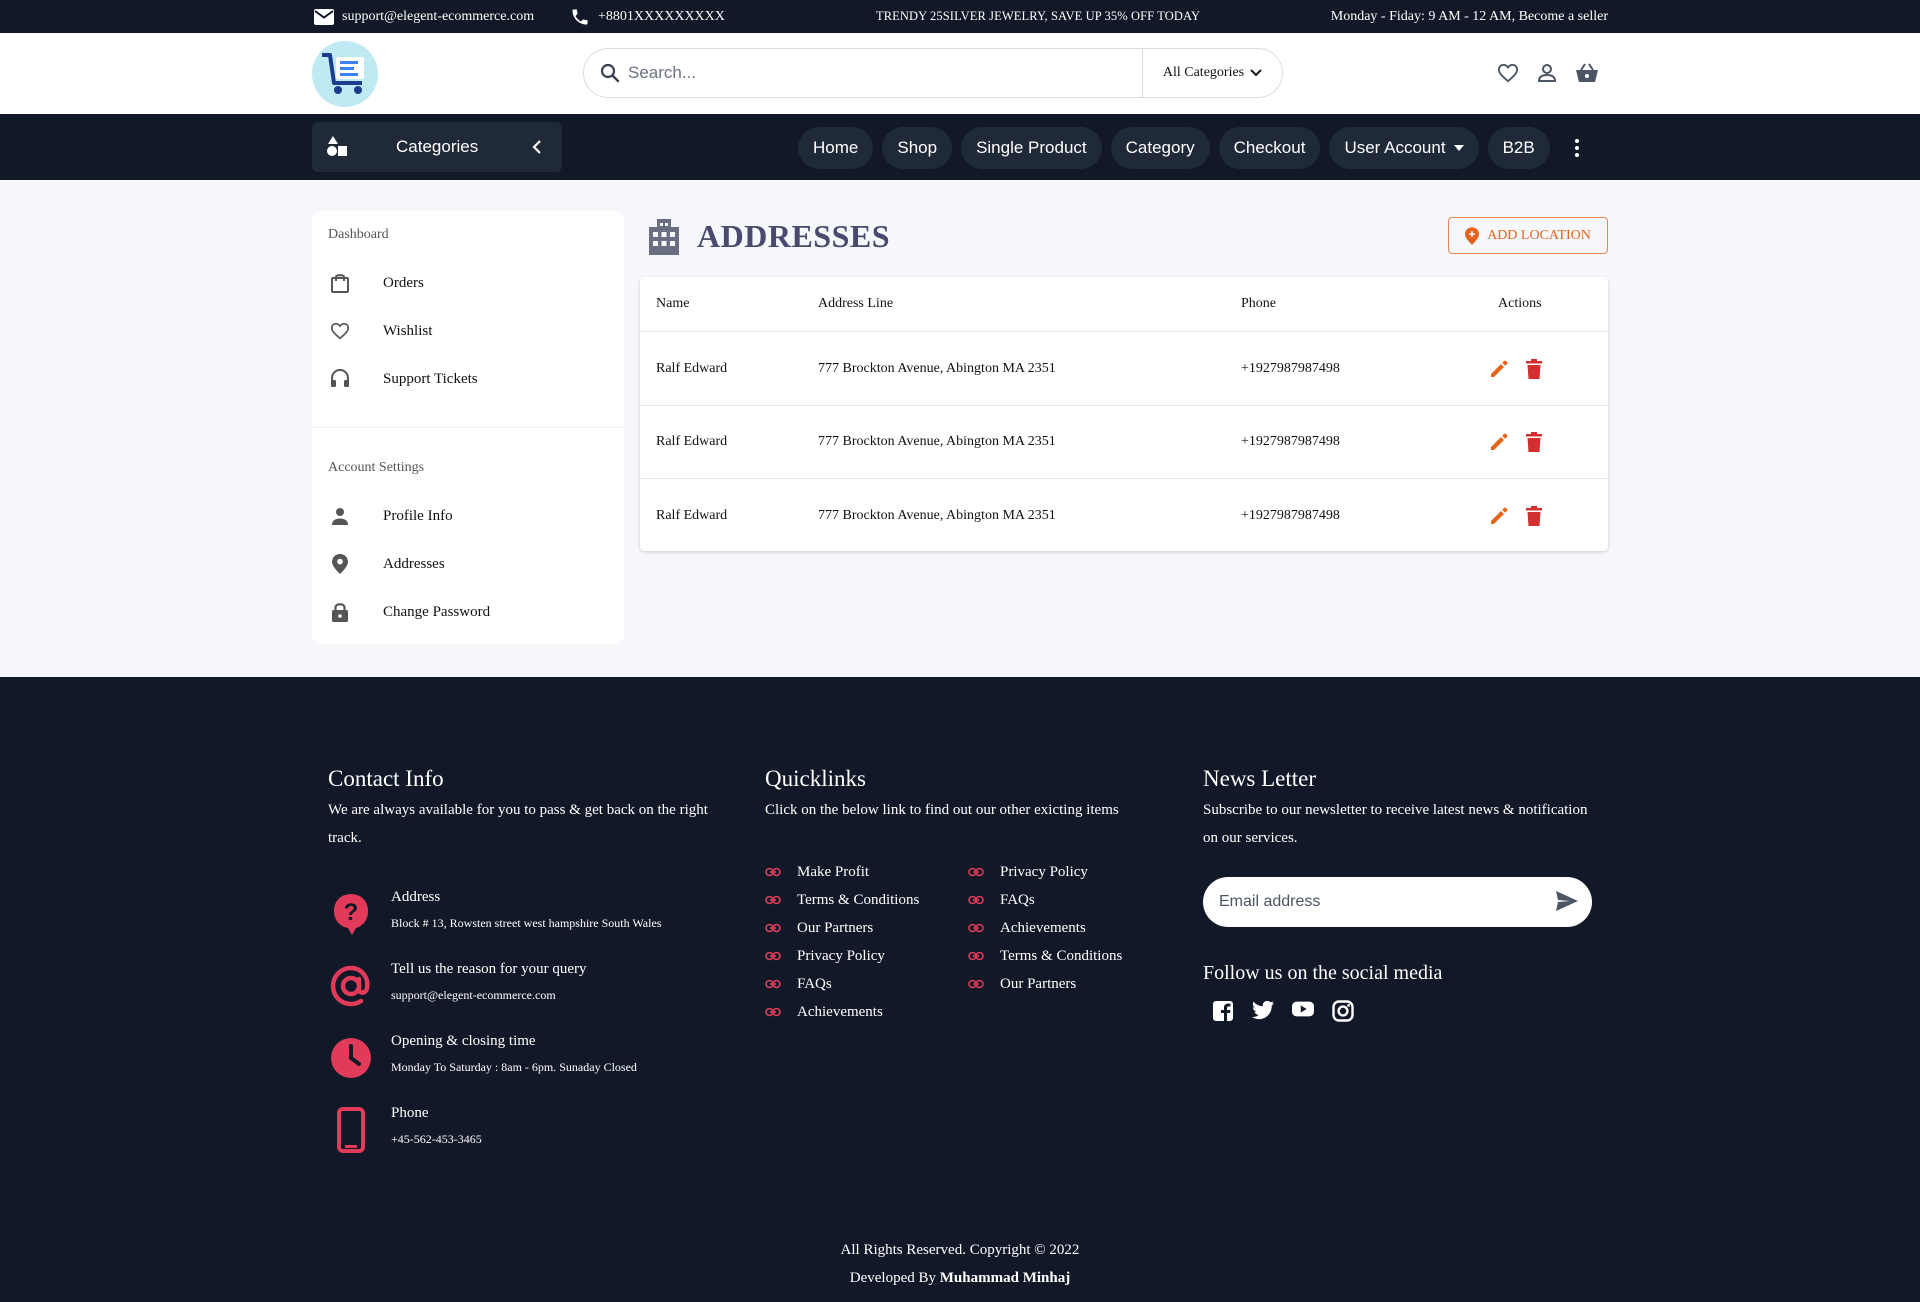  What do you see at coordinates (1508, 73) in the screenshot?
I see `wishlist-button` at bounding box center [1508, 73].